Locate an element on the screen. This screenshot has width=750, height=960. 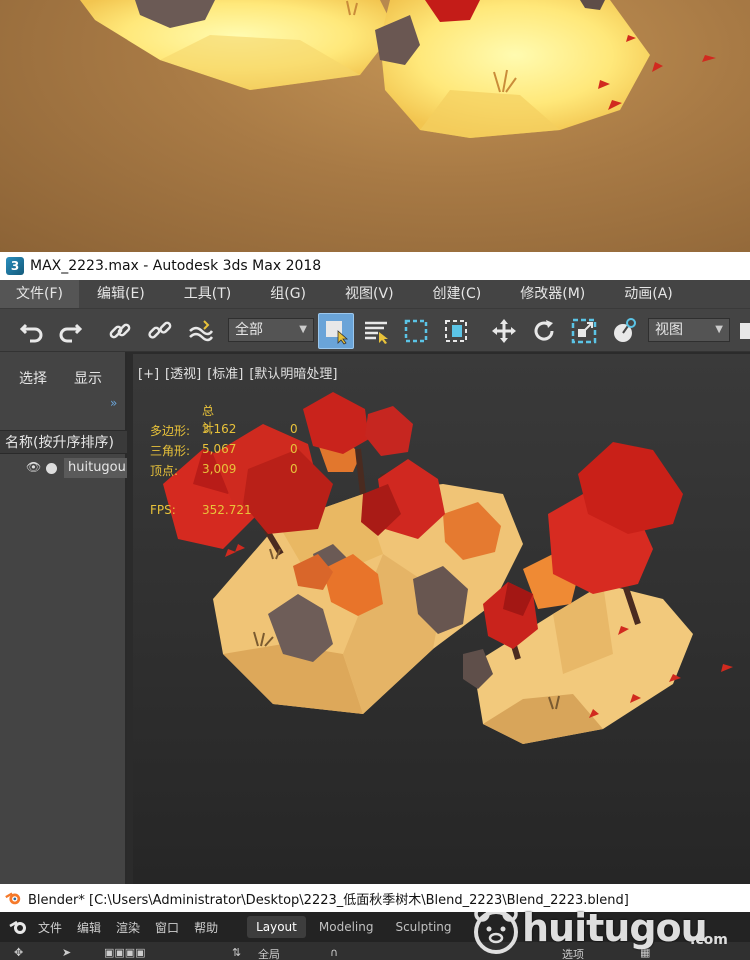
max-main-toolbar: 全部 ▼ 视图 ▼ is located at coordinates (375, 330).